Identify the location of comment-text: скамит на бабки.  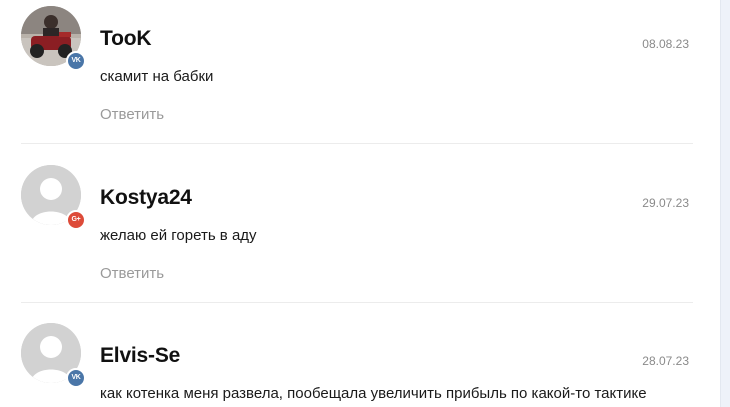
(157, 76).